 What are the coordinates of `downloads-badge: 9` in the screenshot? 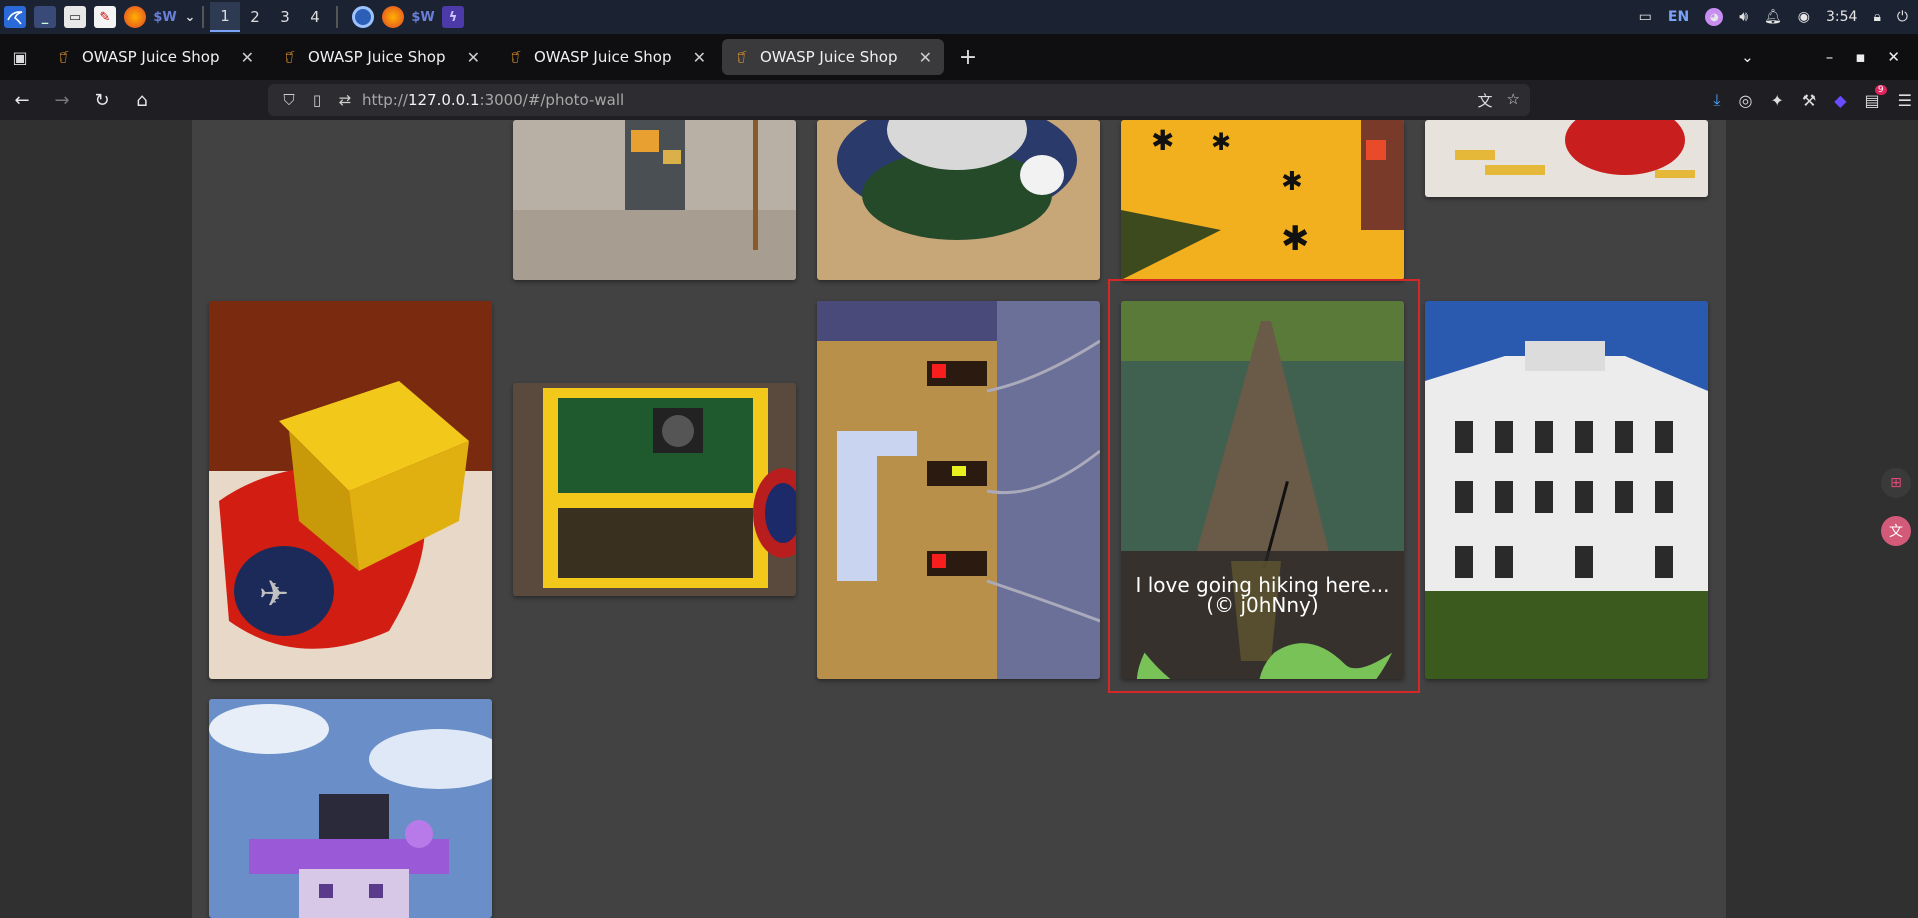 It's located at (1880, 89).